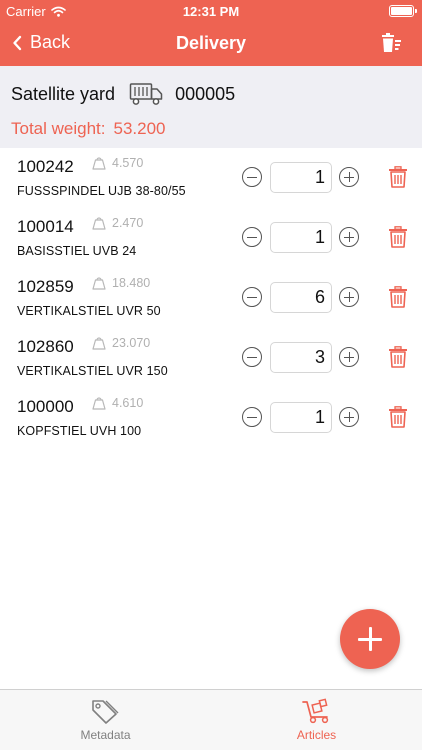 Image resolution: width=422 pixels, height=750 pixels. What do you see at coordinates (105, 712) in the screenshot?
I see `tag-icon` at bounding box center [105, 712].